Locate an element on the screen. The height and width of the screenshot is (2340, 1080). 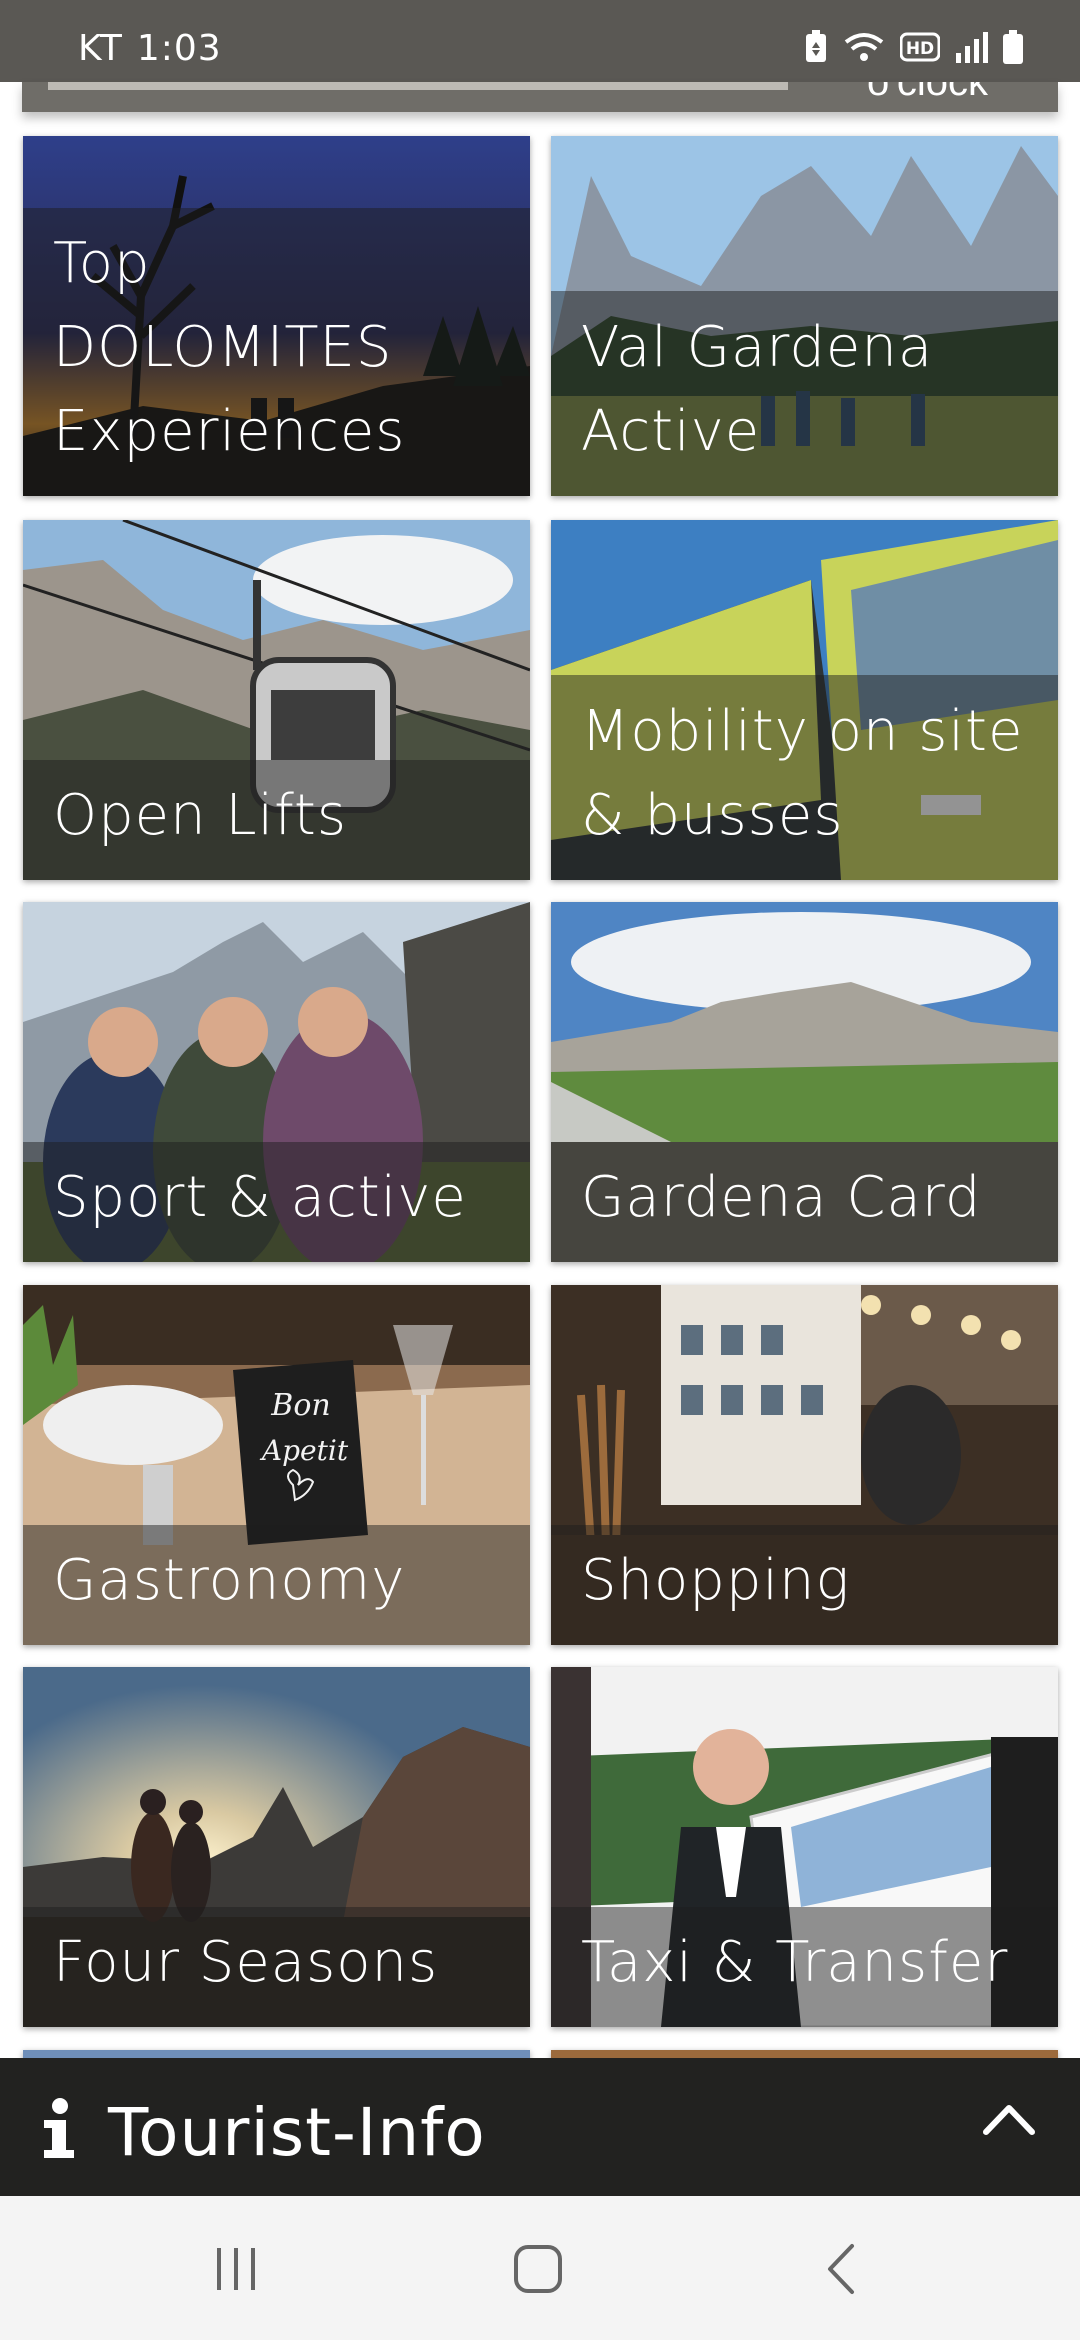
tile-mobility-busses: Mobility on site & busses is located at coordinates (804, 700).